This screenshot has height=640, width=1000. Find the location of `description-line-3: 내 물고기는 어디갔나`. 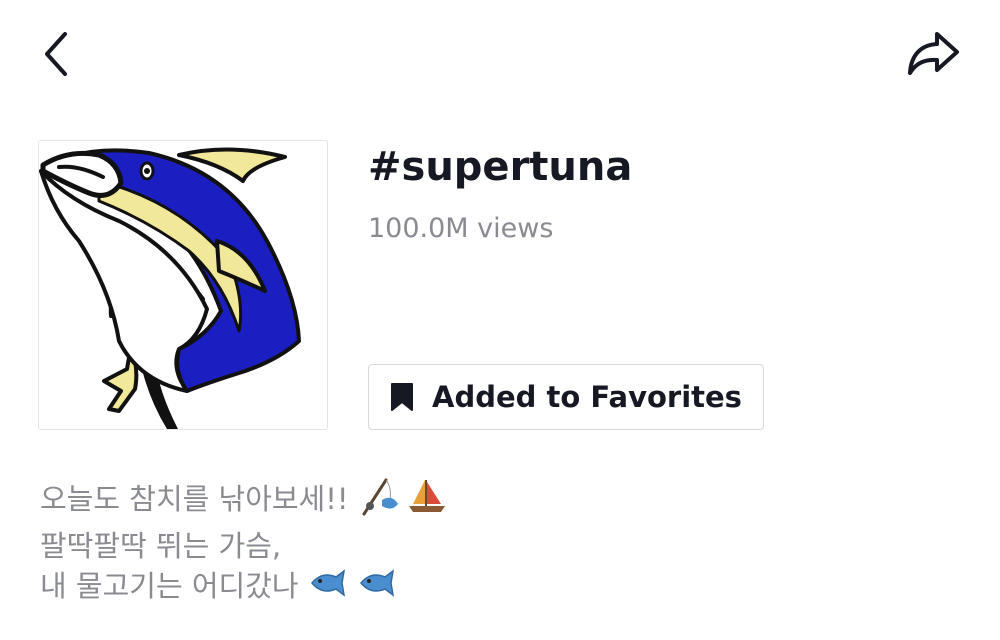

description-line-3: 내 물고기는 어디갔나 is located at coordinates (490, 587).